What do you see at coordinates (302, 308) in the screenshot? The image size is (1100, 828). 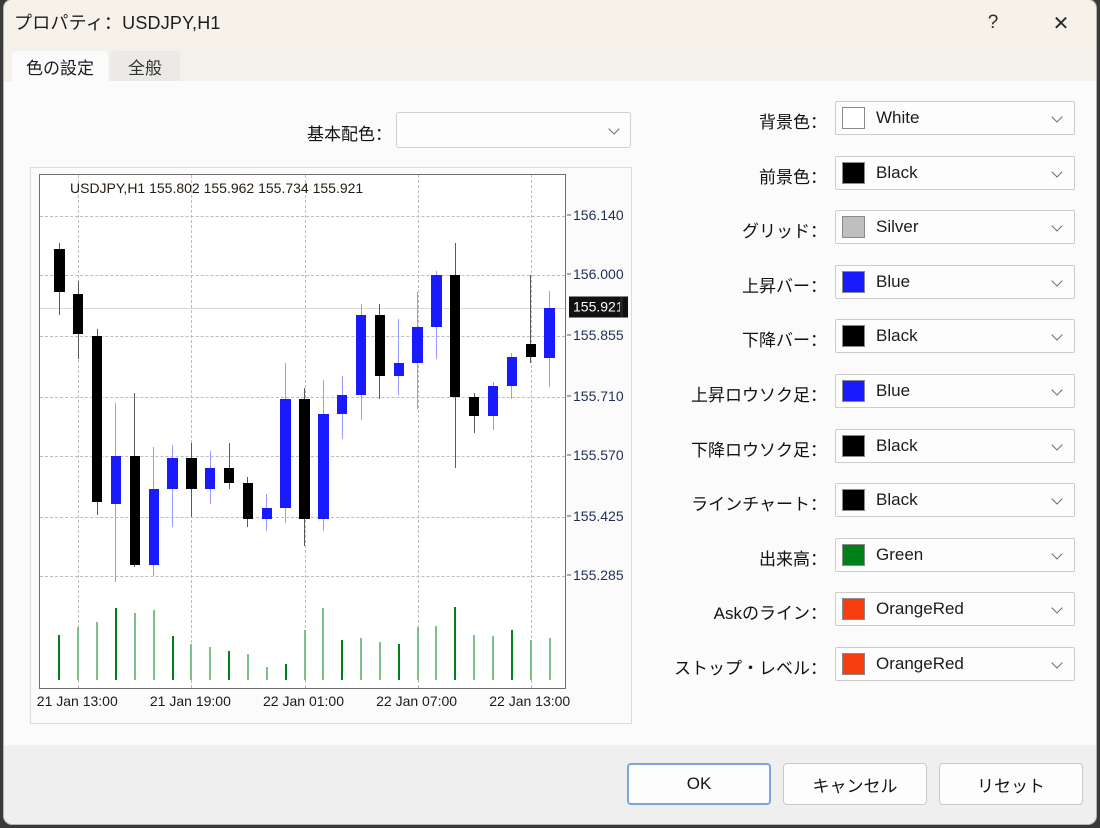 I see `current-price-line` at bounding box center [302, 308].